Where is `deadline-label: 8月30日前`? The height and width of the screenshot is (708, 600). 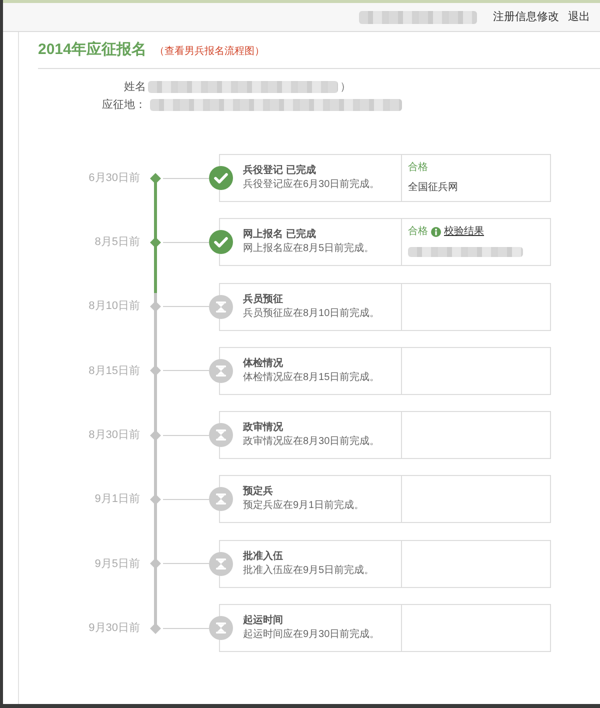 deadline-label: 8月30日前 is located at coordinates (114, 435).